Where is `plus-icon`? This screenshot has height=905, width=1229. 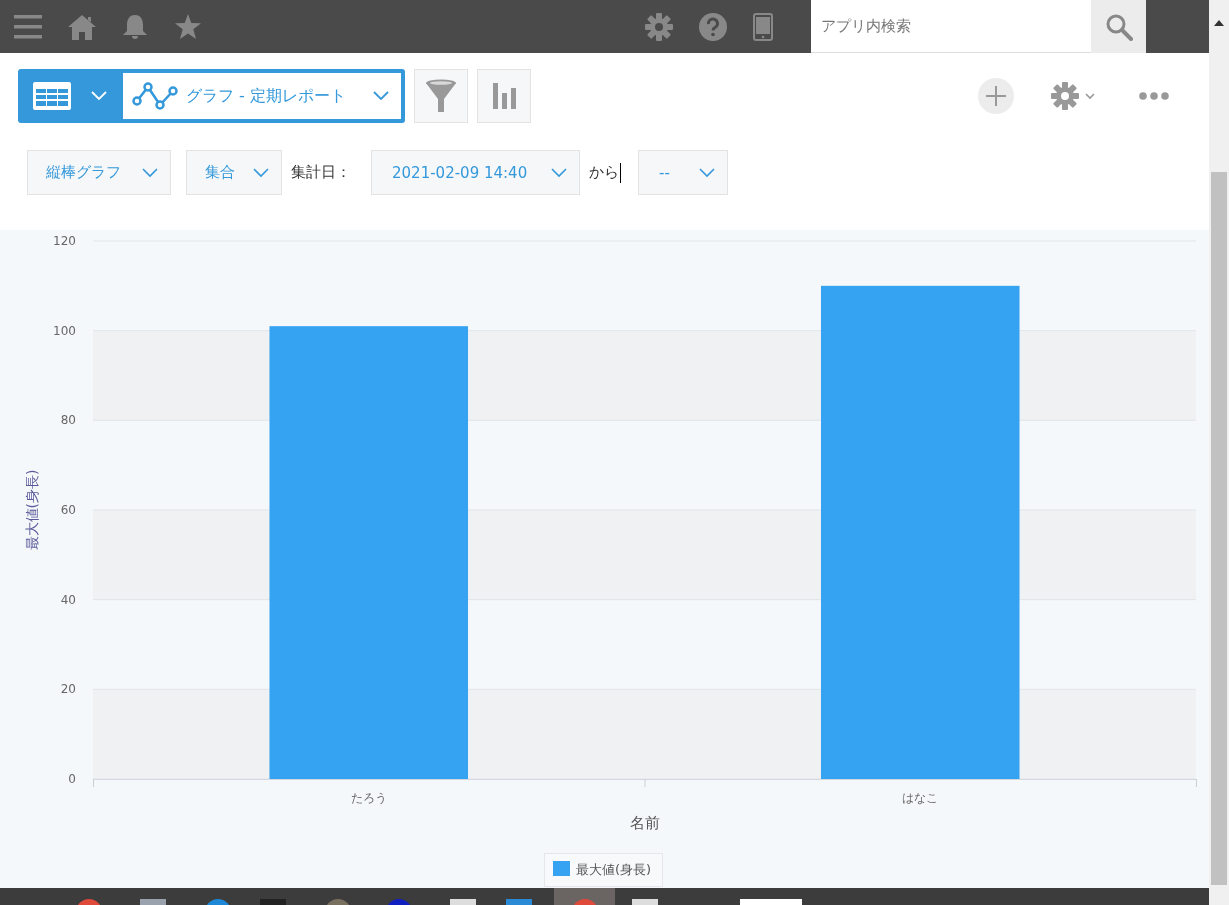 plus-icon is located at coordinates (996, 96).